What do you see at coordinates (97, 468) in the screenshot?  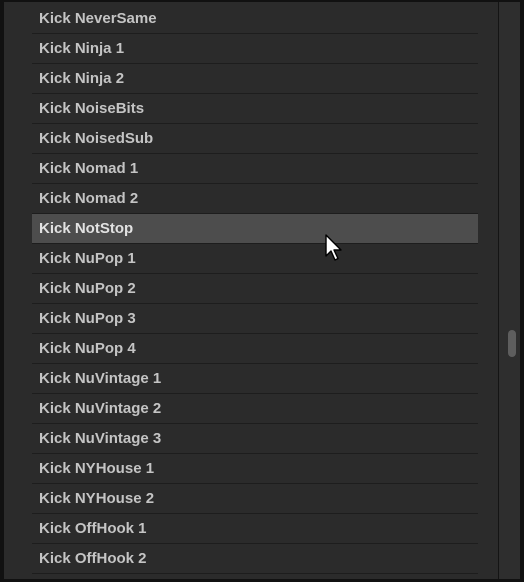 I see `list-item-label: Kick NYHouse 1` at bounding box center [97, 468].